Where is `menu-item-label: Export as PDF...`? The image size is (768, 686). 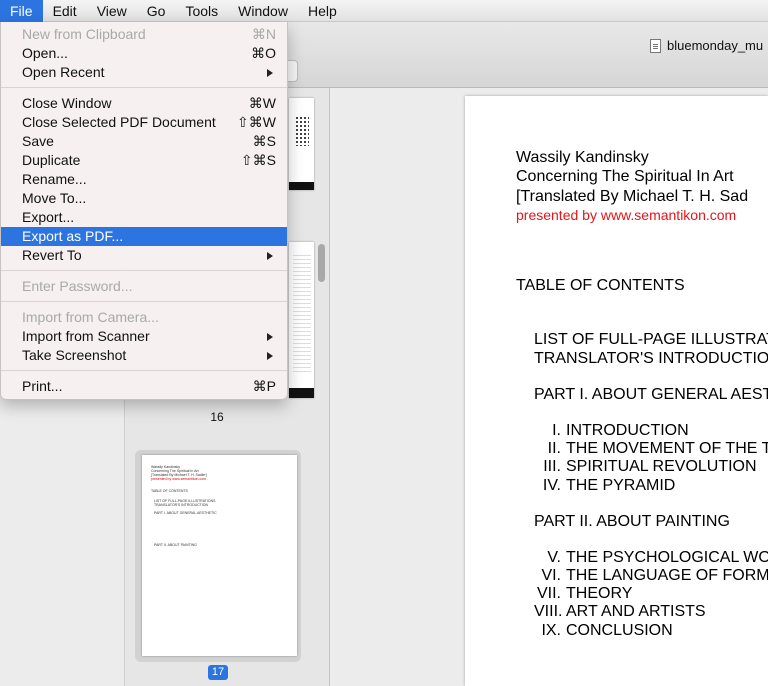
menu-item-label: Export as PDF... is located at coordinates (73, 236).